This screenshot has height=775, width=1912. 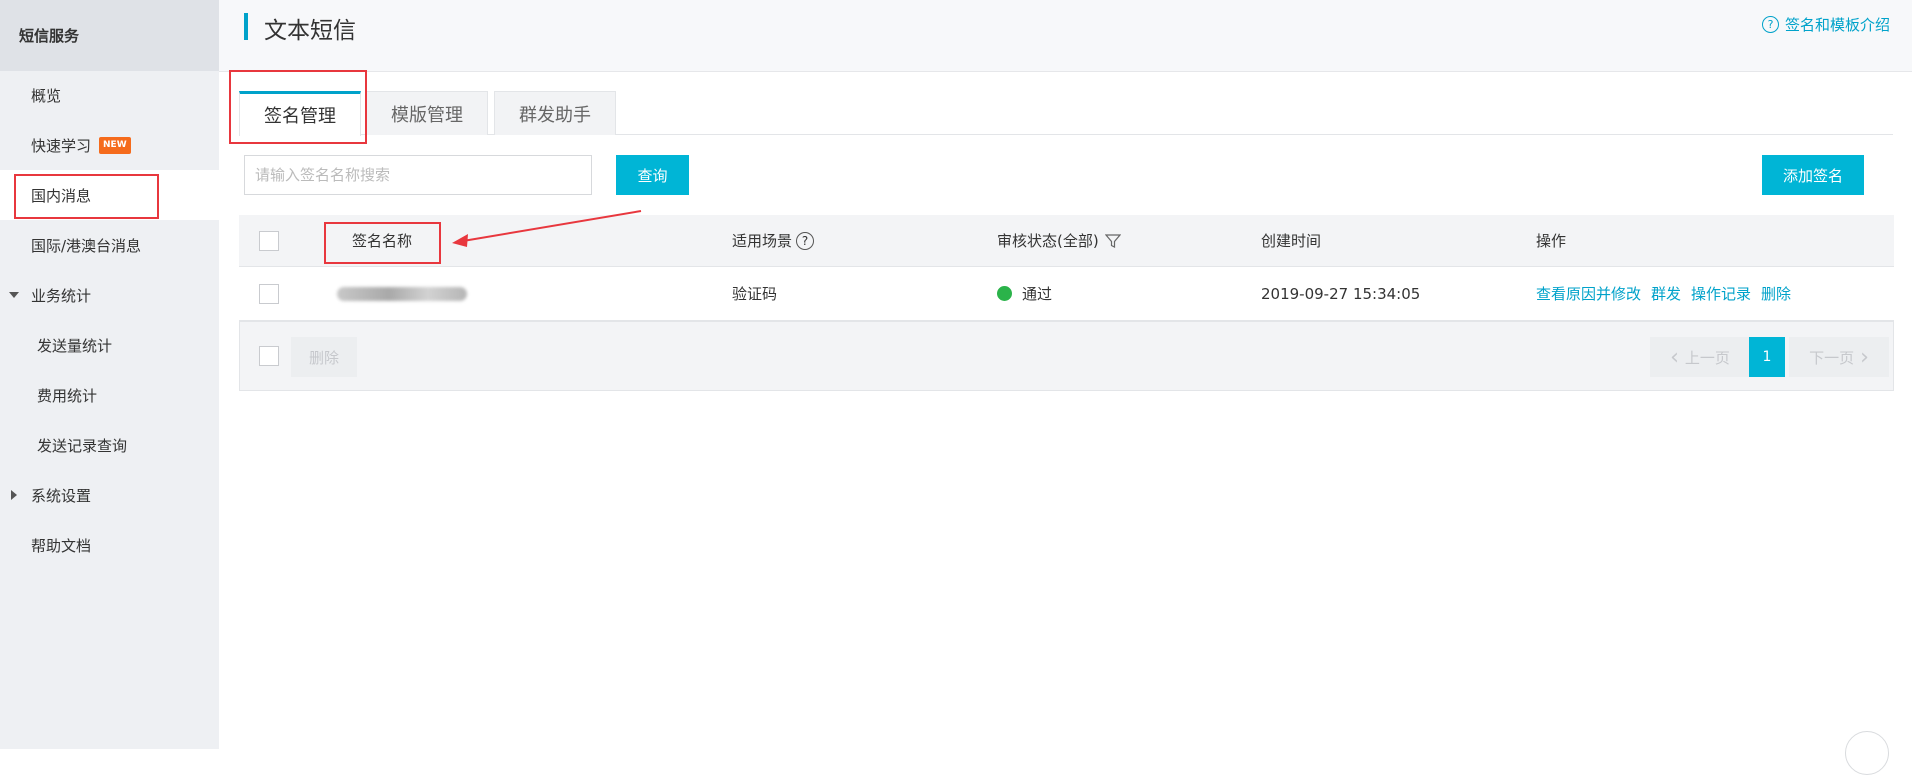 I want to click on sidebar-item-label: 国内消息, so click(x=61, y=195).